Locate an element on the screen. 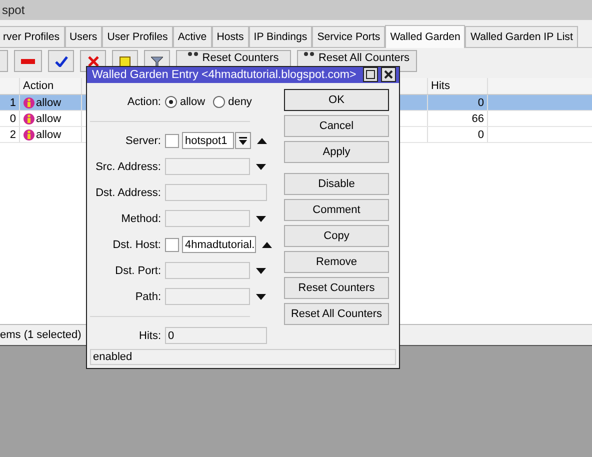  field-label: Src. Address: is located at coordinates (128, 166).